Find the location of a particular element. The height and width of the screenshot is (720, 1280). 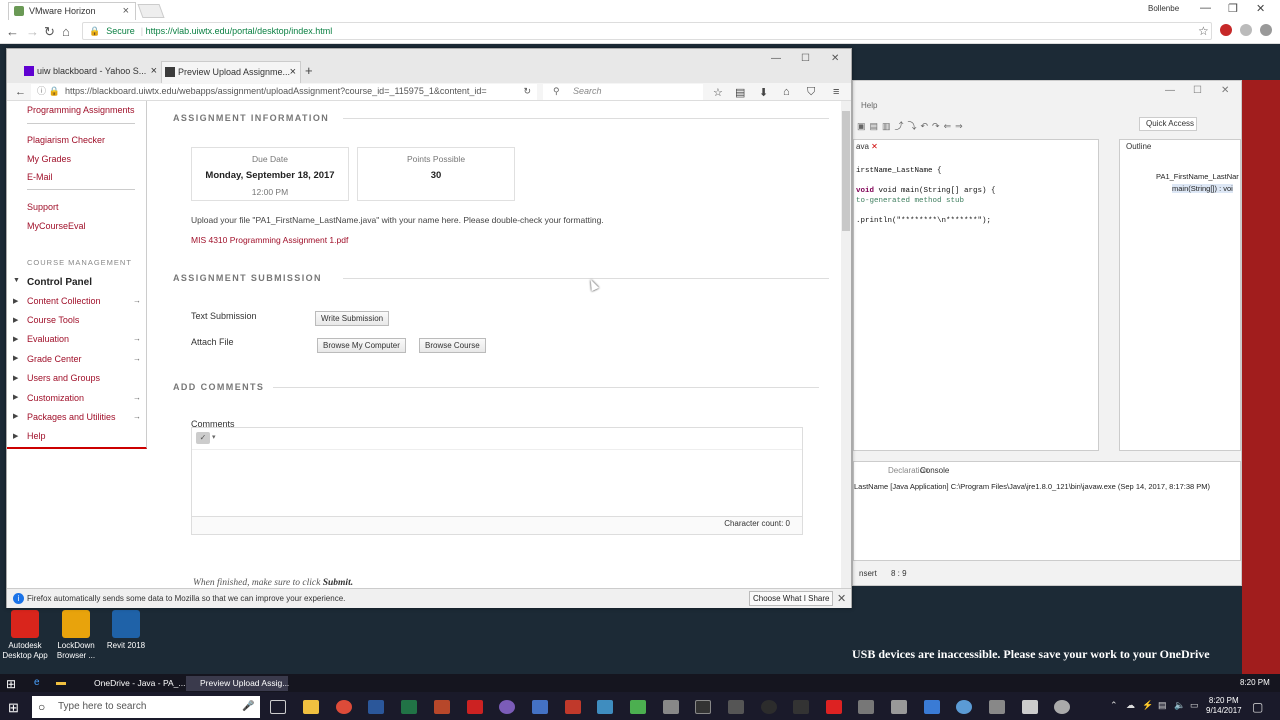

new-tab-button is located at coordinates (151, 11).